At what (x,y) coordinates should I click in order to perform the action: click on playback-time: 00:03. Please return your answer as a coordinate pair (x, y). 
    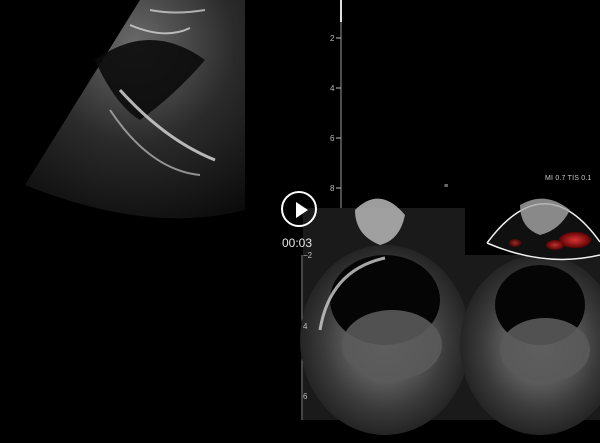
    Looking at the image, I should click on (297, 243).